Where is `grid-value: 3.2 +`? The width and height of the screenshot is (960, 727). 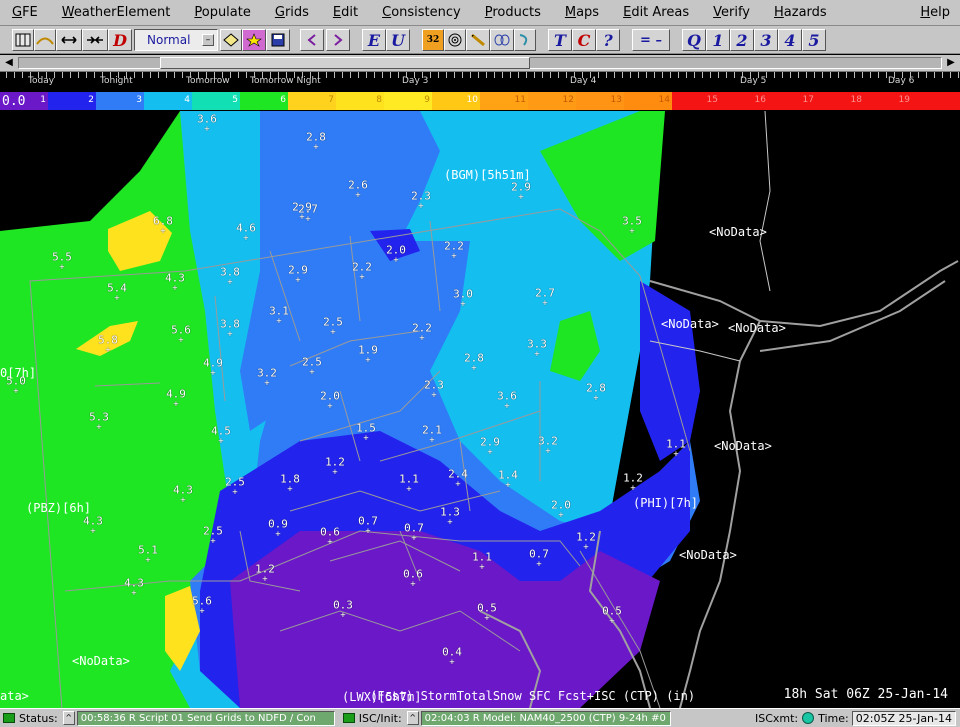
grid-value: 3.2 + is located at coordinates (548, 446).